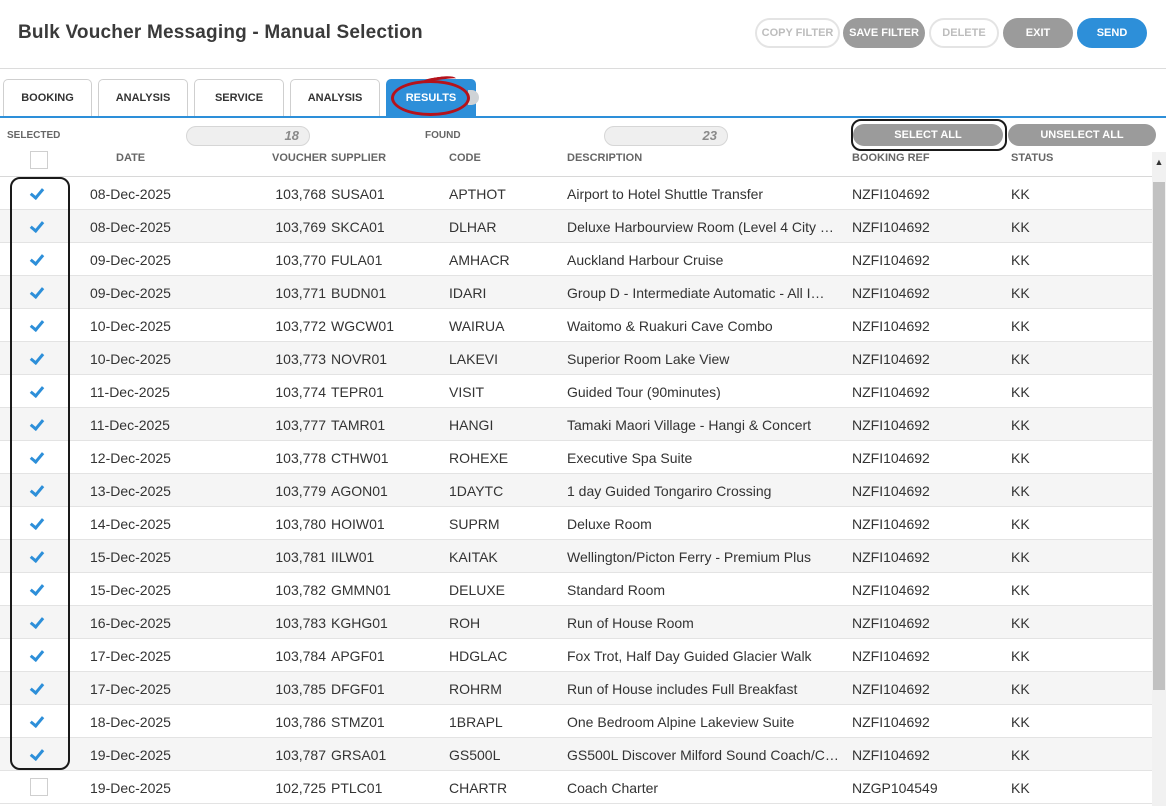  What do you see at coordinates (300, 788) in the screenshot?
I see `cell-voucher: 102,725` at bounding box center [300, 788].